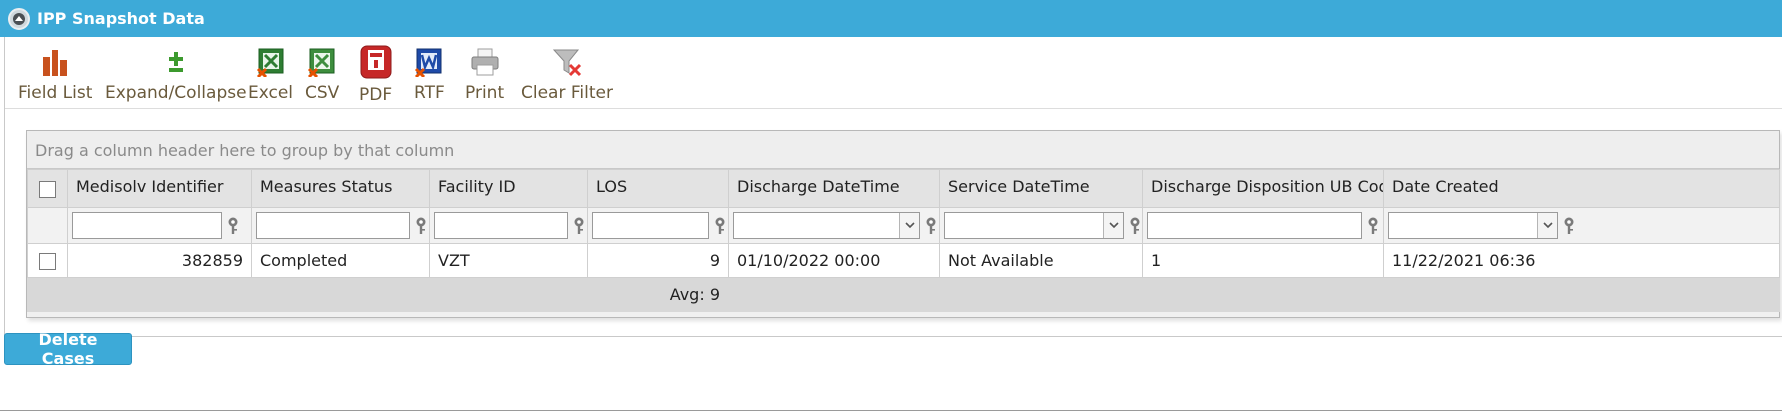 The height and width of the screenshot is (420, 1782). I want to click on filter-select-service-datetime, so click(1034, 225).